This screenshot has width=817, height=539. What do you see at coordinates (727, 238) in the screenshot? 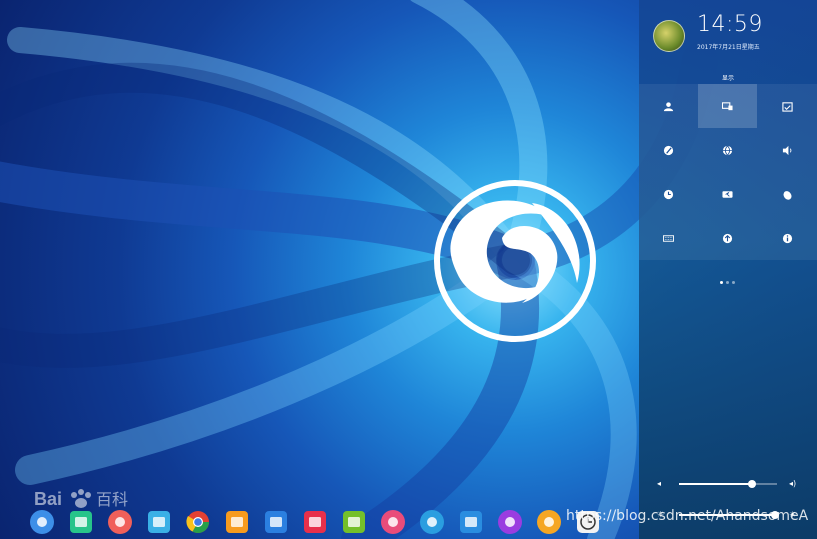
I see `update-icon` at bounding box center [727, 238].